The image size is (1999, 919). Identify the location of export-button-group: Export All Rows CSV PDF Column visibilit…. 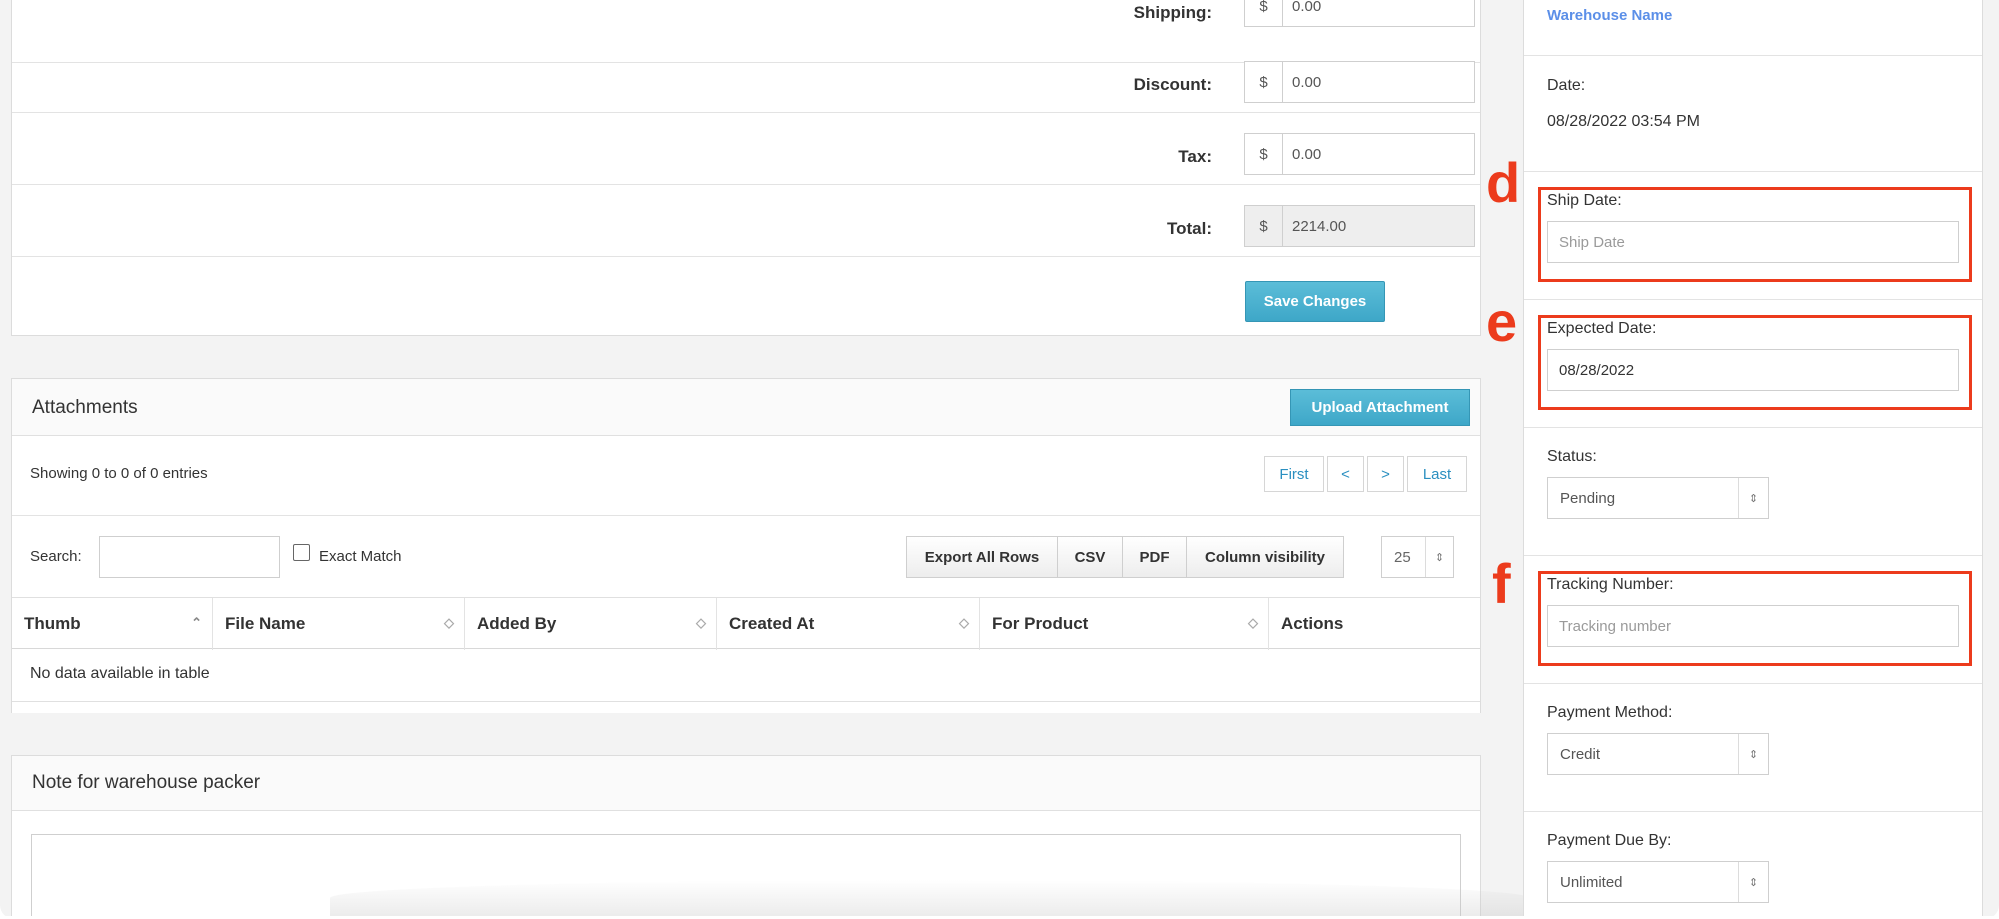
(1125, 557).